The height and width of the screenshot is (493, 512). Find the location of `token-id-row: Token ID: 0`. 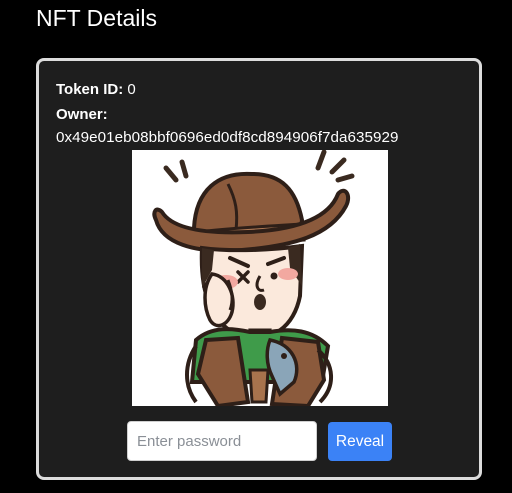

token-id-row: Token ID: 0 is located at coordinates (96, 90).